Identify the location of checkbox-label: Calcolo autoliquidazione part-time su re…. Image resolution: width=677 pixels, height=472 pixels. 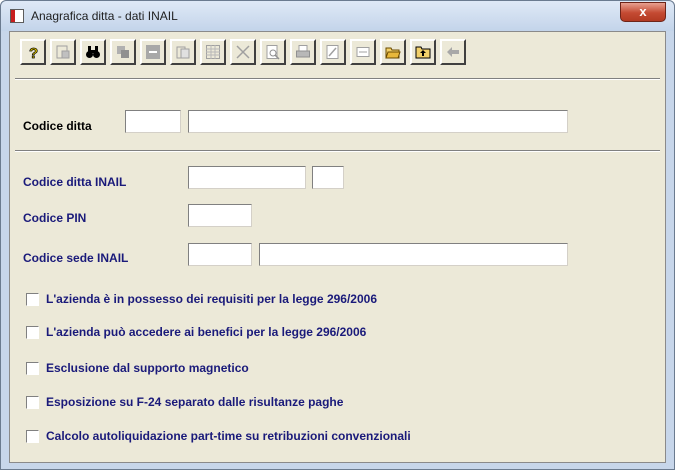
(228, 436).